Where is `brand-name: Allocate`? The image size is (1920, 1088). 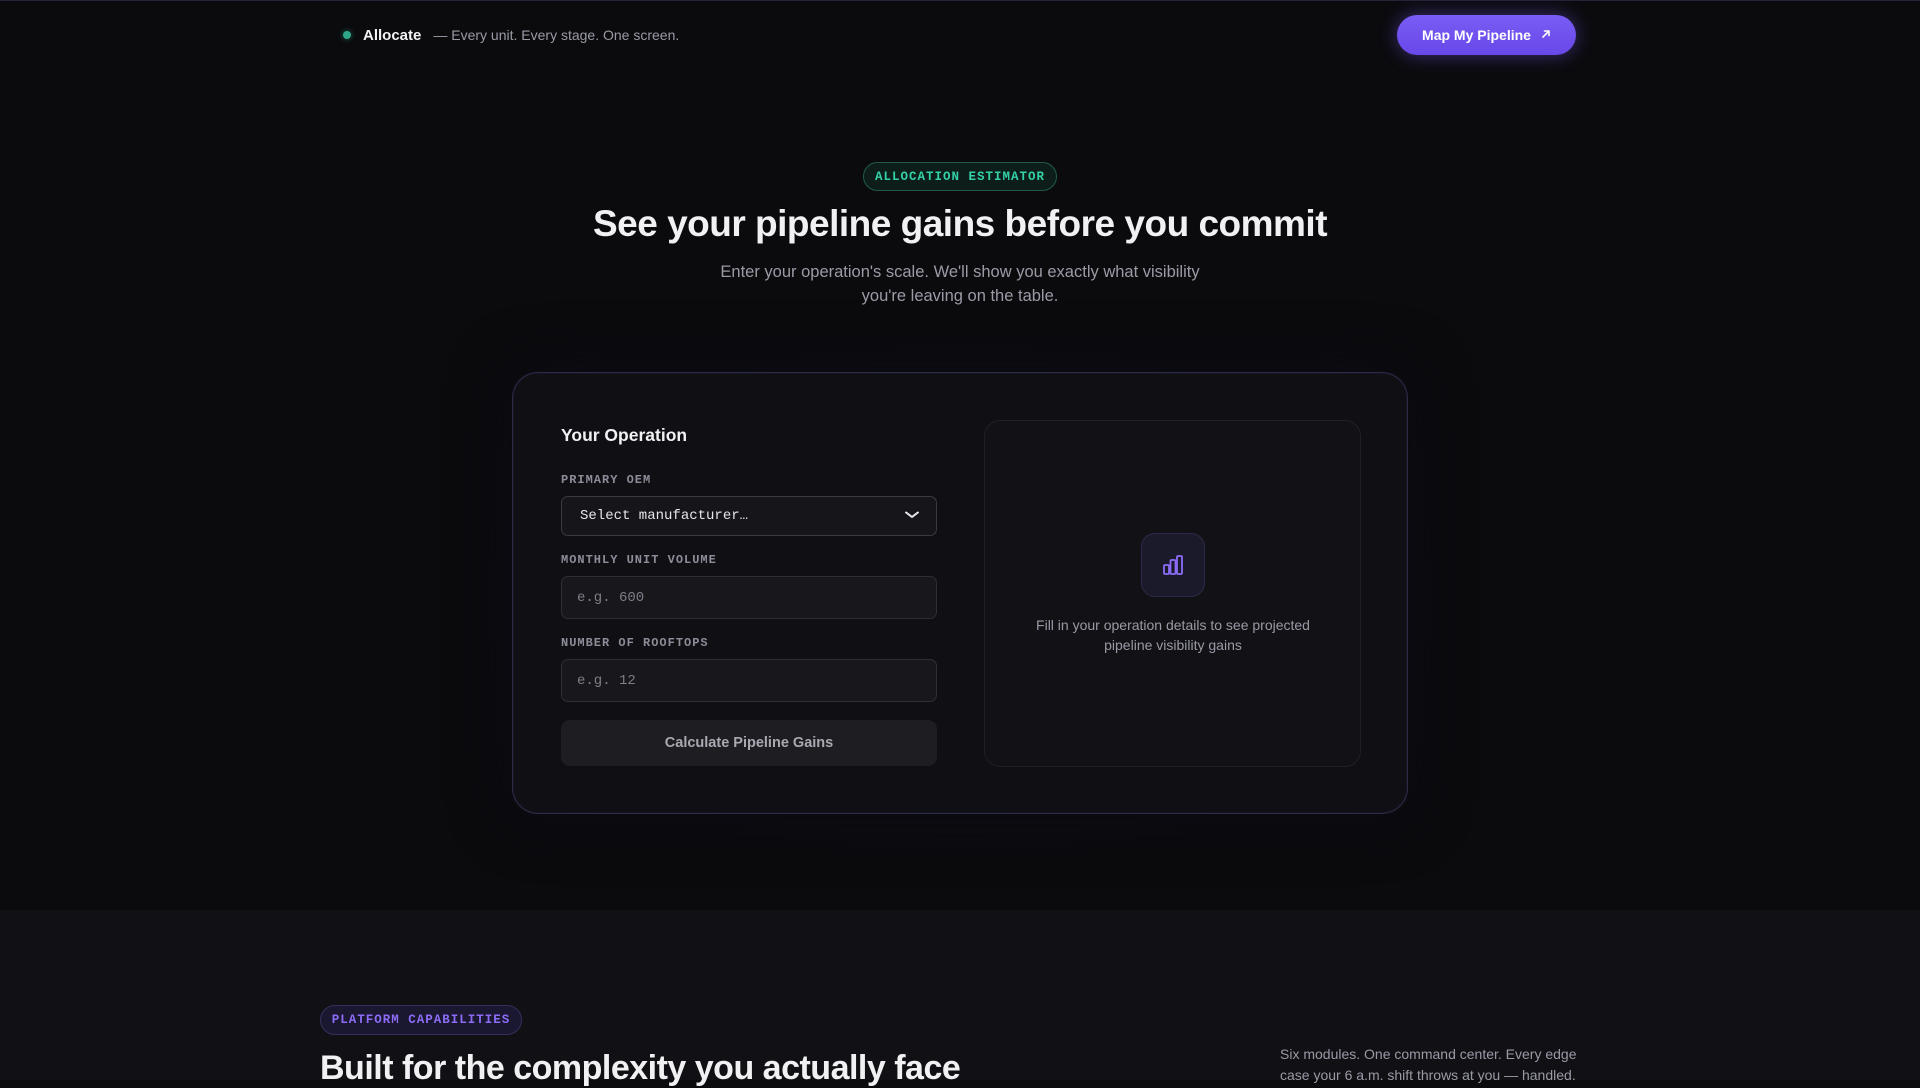
brand-name: Allocate is located at coordinates (392, 35).